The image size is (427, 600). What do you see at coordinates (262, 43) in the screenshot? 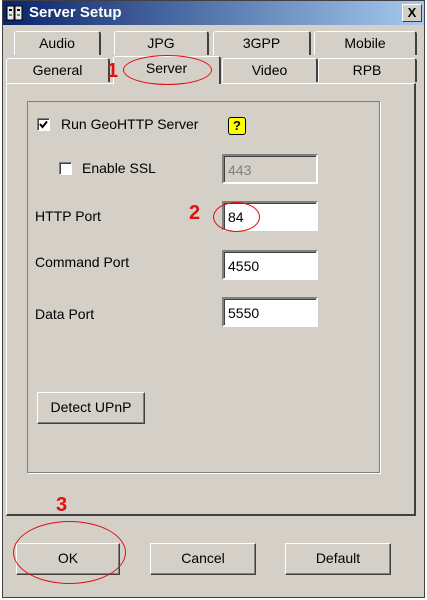
I see `tab-3gpp: 3GPP` at bounding box center [262, 43].